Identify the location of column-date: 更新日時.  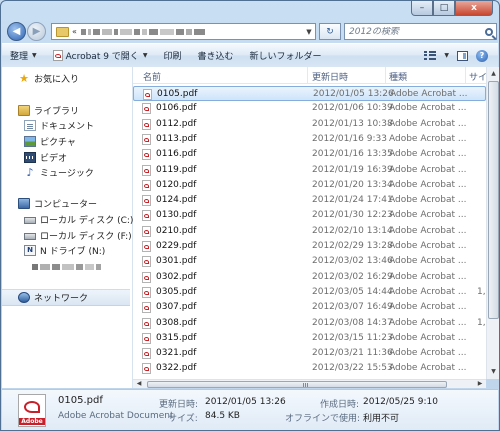
(330, 76).